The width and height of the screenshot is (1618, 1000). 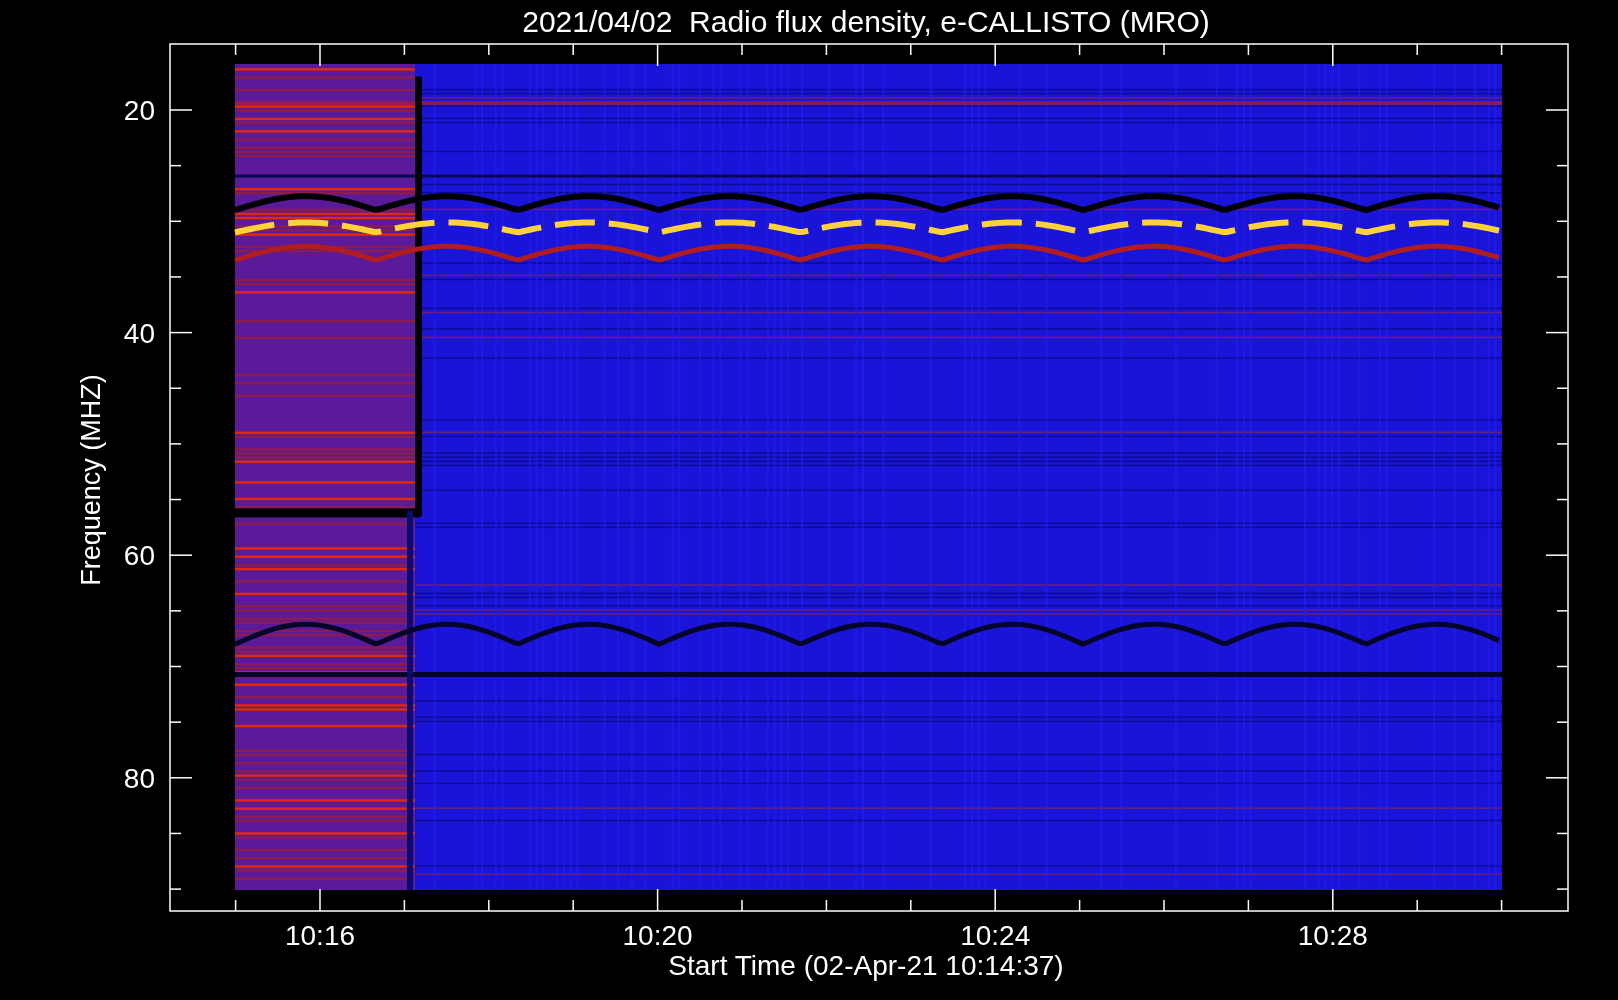 I want to click on x-tick-label: 10:16, so click(x=320, y=935).